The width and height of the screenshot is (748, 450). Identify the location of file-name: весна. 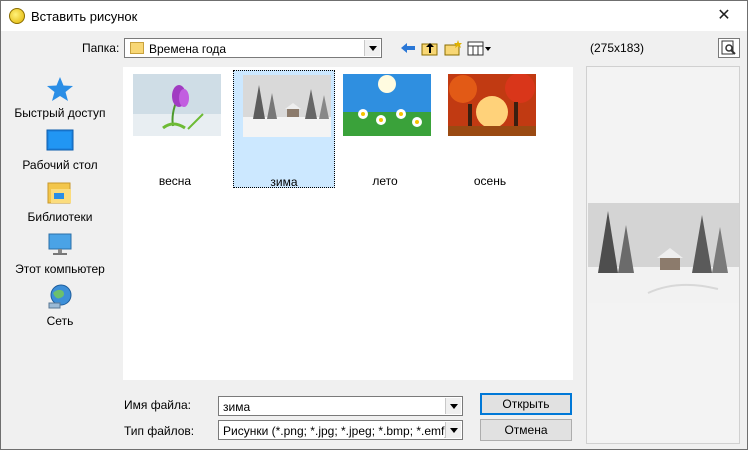
(175, 181).